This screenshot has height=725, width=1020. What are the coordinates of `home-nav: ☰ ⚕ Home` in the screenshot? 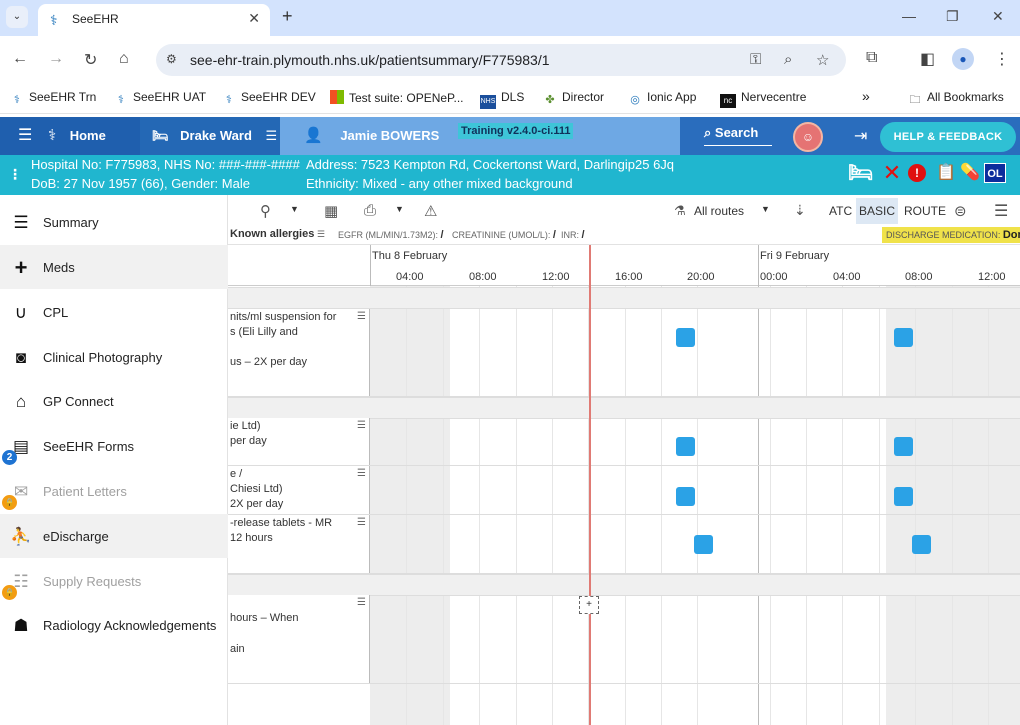 It's located at (70, 136).